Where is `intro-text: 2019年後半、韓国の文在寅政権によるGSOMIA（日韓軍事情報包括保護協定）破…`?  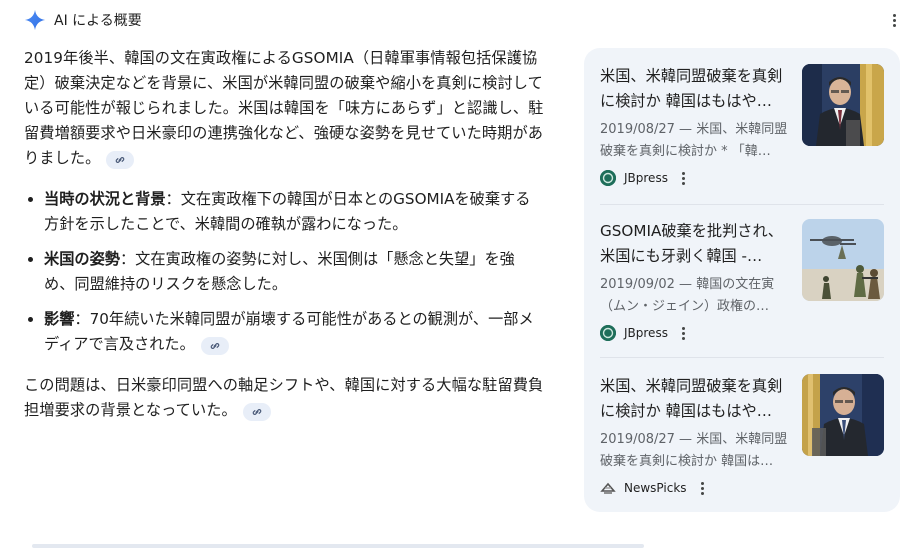
intro-text: 2019年後半、韓国の文在寅政権によるGSOMIA（日韓軍事情報包括保護協定）破… is located at coordinates (284, 108).